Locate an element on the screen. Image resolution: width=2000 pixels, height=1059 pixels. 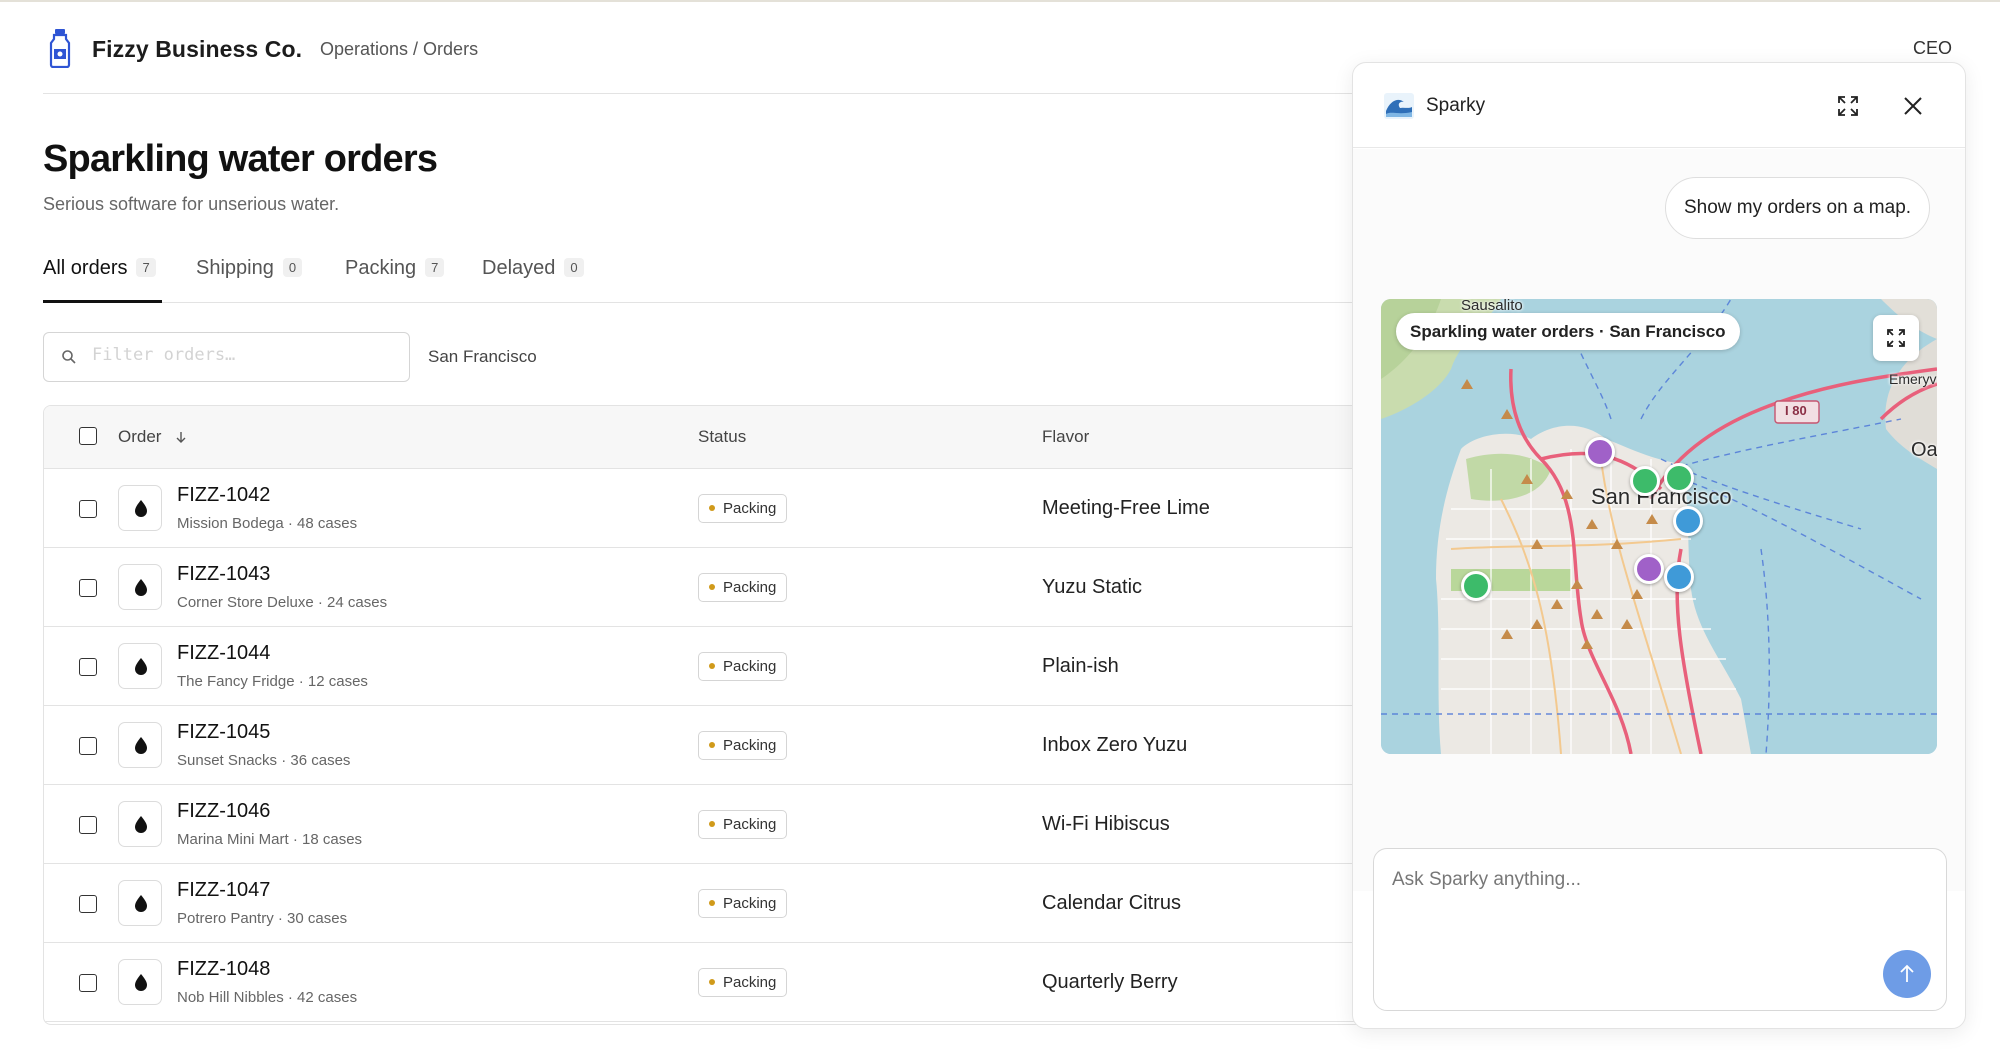
expand-icon is located at coordinates (1848, 106).